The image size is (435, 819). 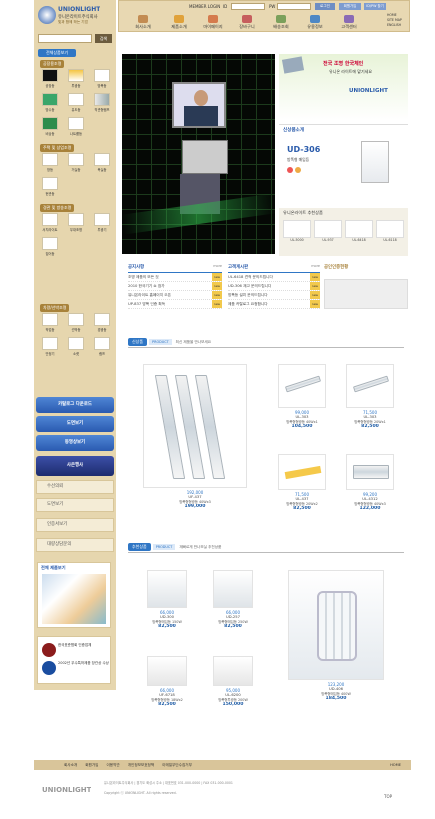 What do you see at coordinates (76, 164) in the screenshot?
I see `category-item: 거실등` at bounding box center [76, 164].